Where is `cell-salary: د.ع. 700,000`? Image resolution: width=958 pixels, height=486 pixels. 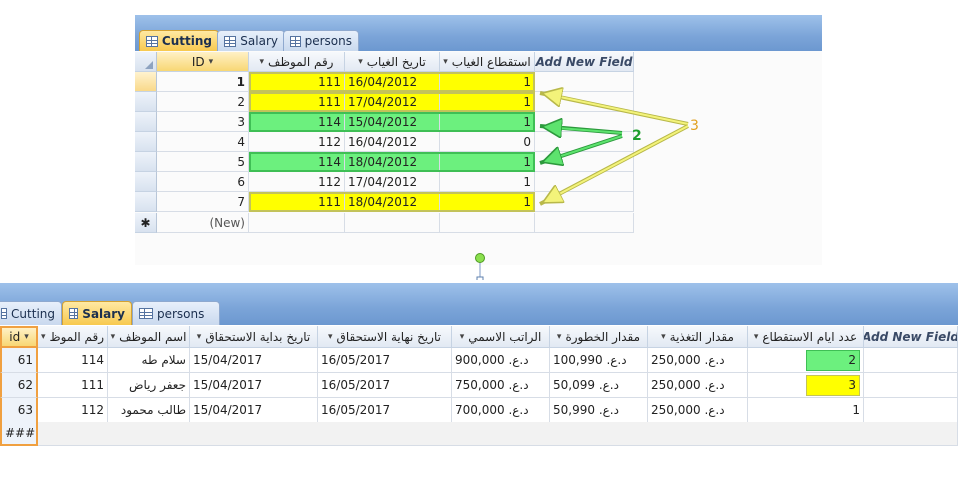
cell-salary: د.ع. 700,000 is located at coordinates (501, 410).